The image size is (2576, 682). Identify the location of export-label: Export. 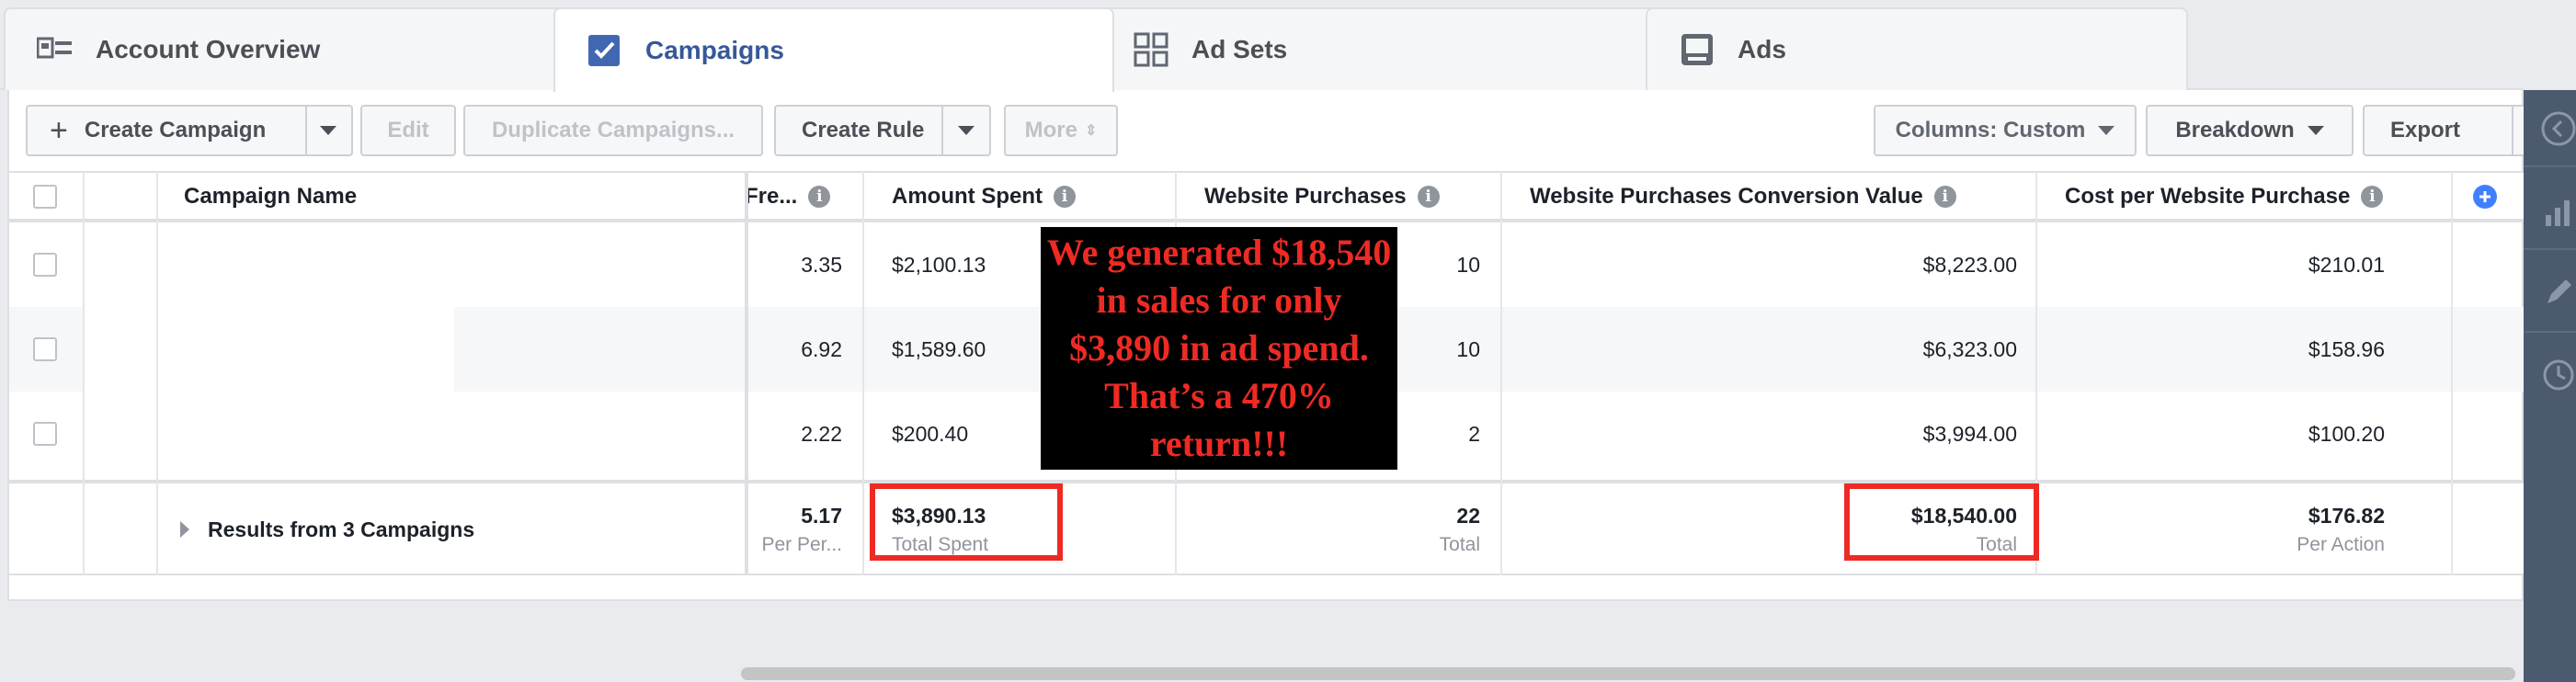
(2425, 130).